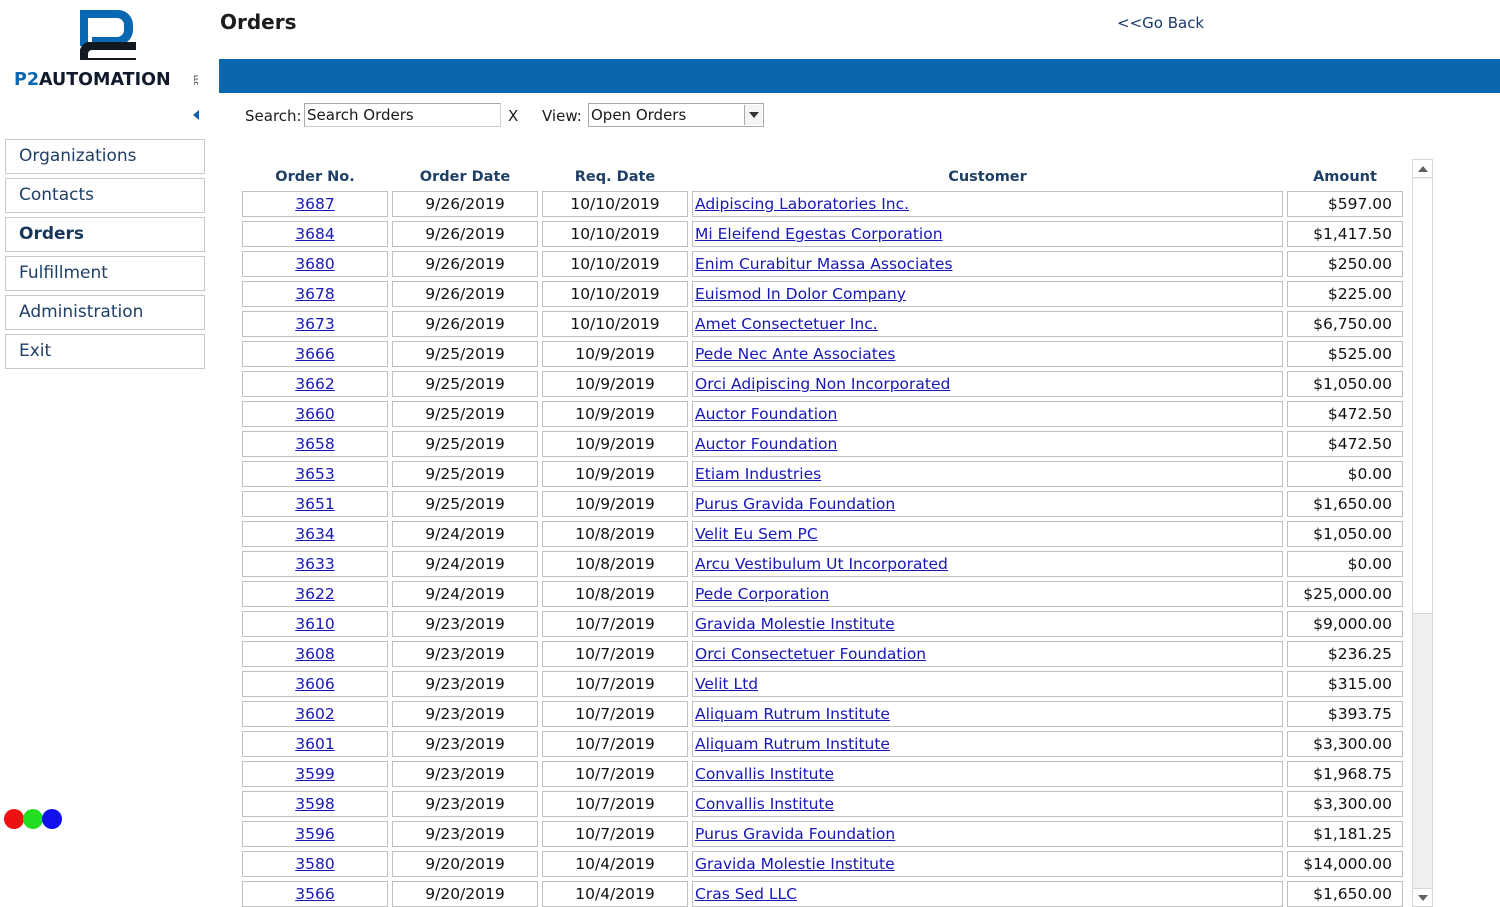  What do you see at coordinates (314, 714) in the screenshot?
I see `order-number-link: 3602` at bounding box center [314, 714].